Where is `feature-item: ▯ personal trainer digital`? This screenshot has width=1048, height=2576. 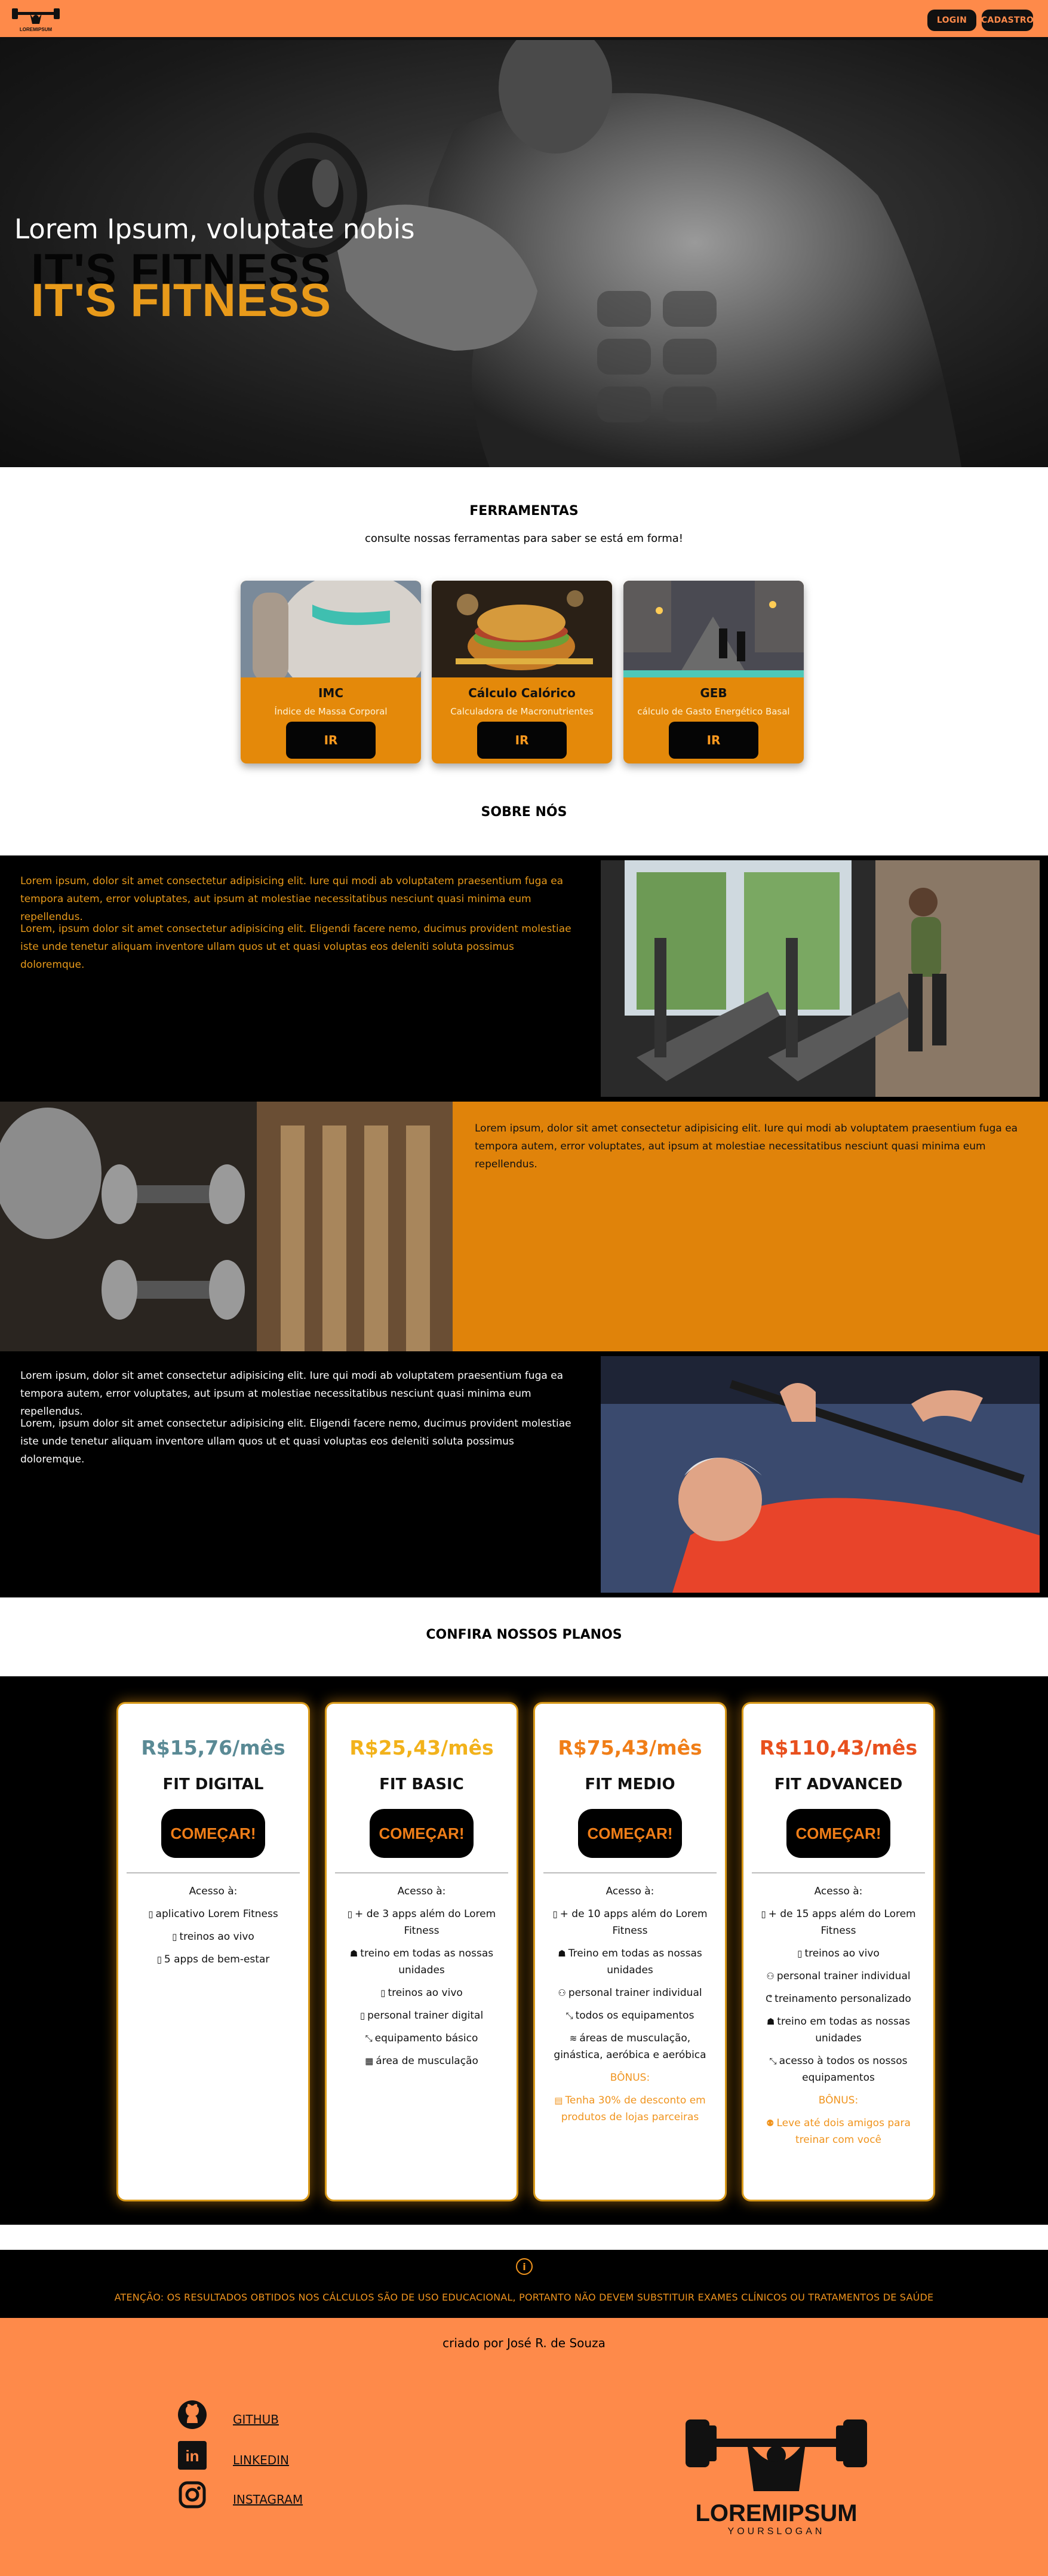
feature-item: ▯ personal trainer digital is located at coordinates (422, 2015).